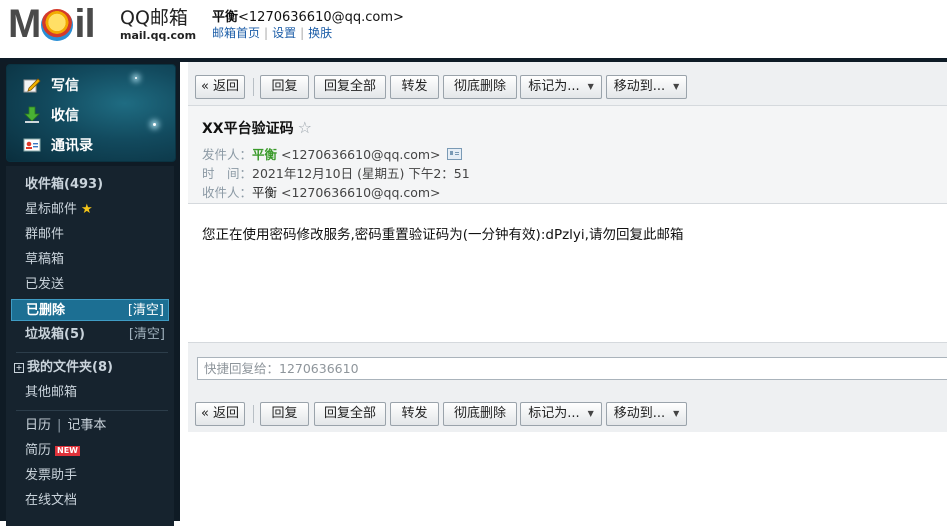  I want to click on link-settings: 设置, so click(284, 33).